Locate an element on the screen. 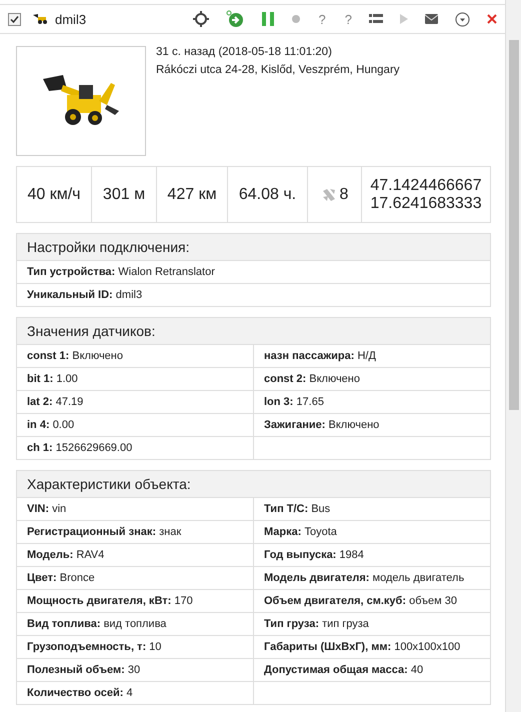  field-text: Уникальный ID: dmil3 is located at coordinates (84, 295).